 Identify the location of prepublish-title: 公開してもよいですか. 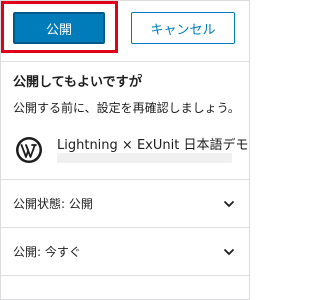
(77, 82).